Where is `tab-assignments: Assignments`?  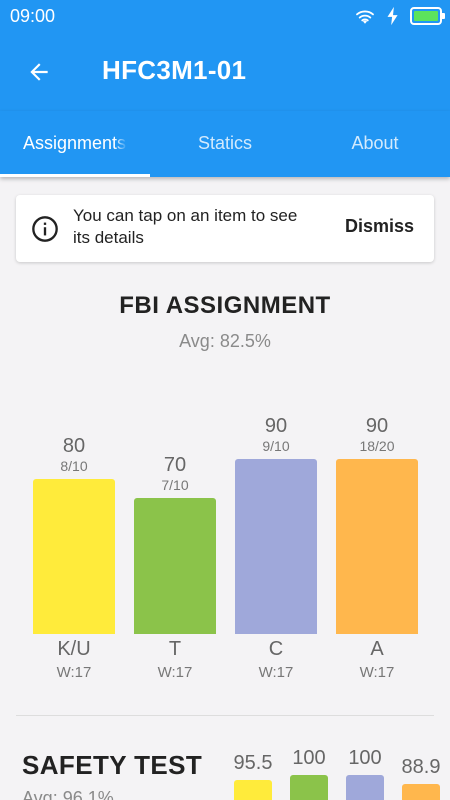
tab-assignments: Assignments is located at coordinates (75, 144).